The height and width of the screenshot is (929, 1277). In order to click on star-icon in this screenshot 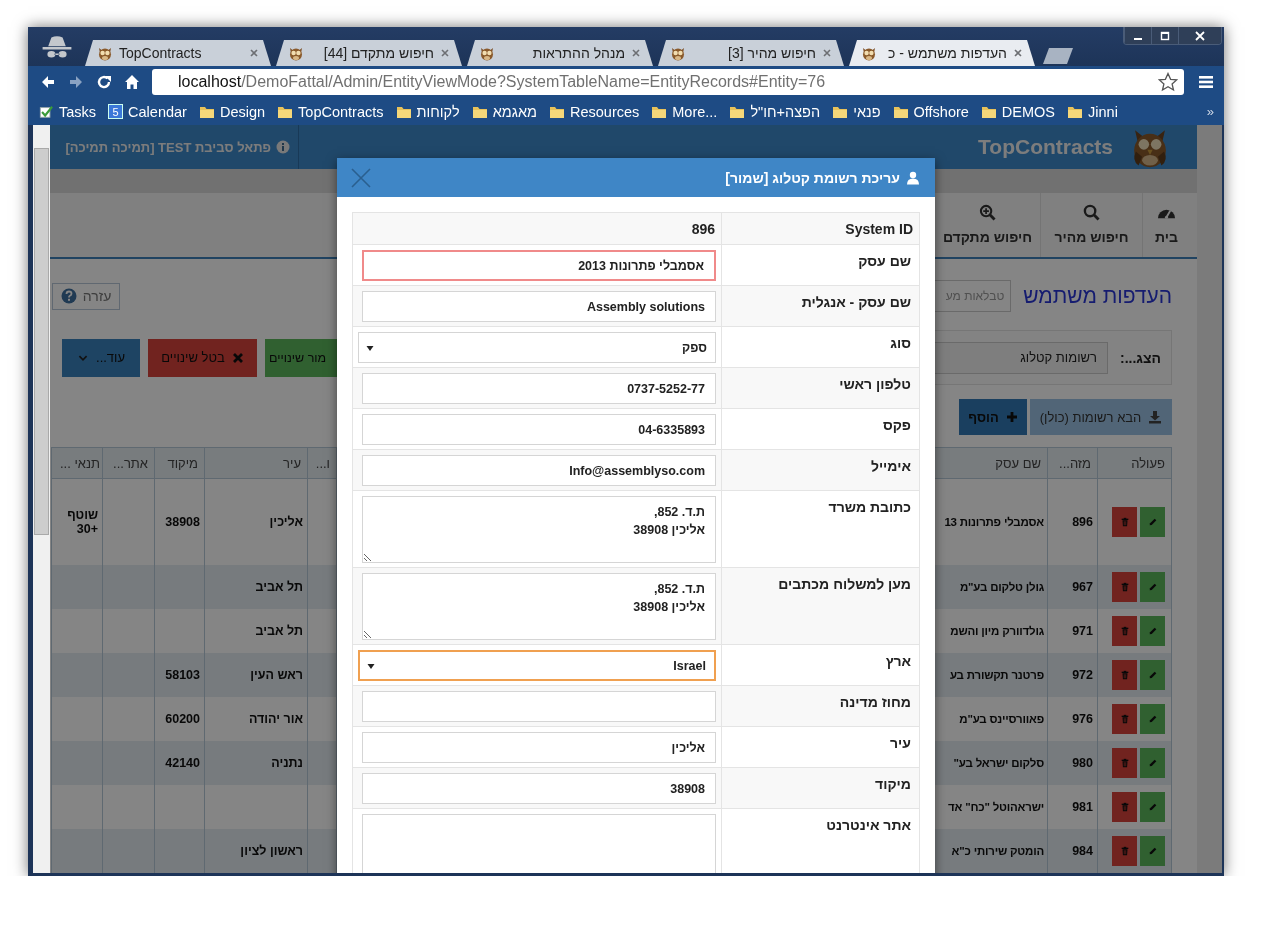, I will do `click(1168, 82)`.